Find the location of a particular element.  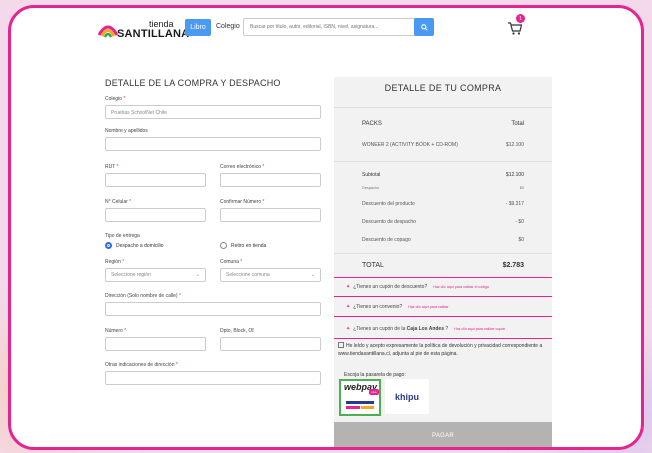

region-label: Región * is located at coordinates (115, 262).